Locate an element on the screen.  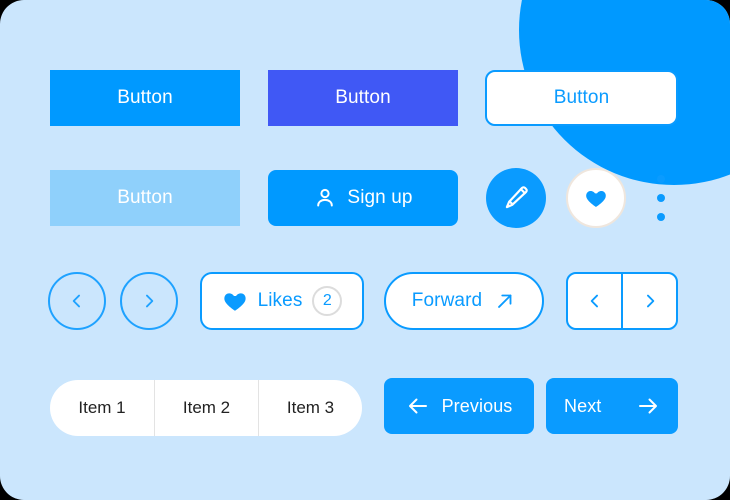
pencil-icon is located at coordinates (516, 198).